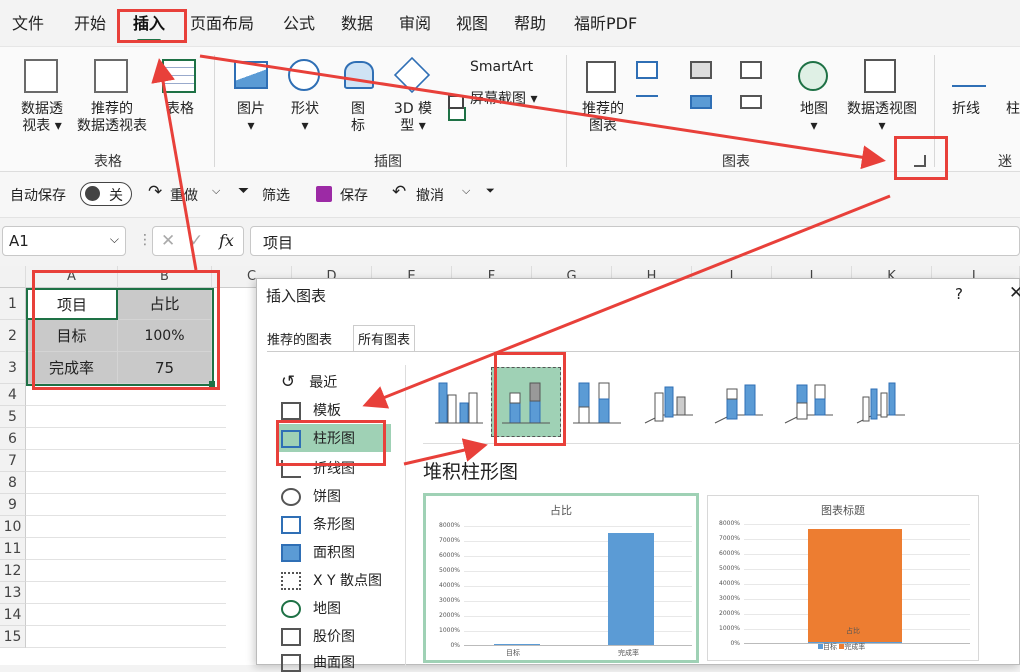  I want to click on undo-button: 撤消, so click(430, 195).